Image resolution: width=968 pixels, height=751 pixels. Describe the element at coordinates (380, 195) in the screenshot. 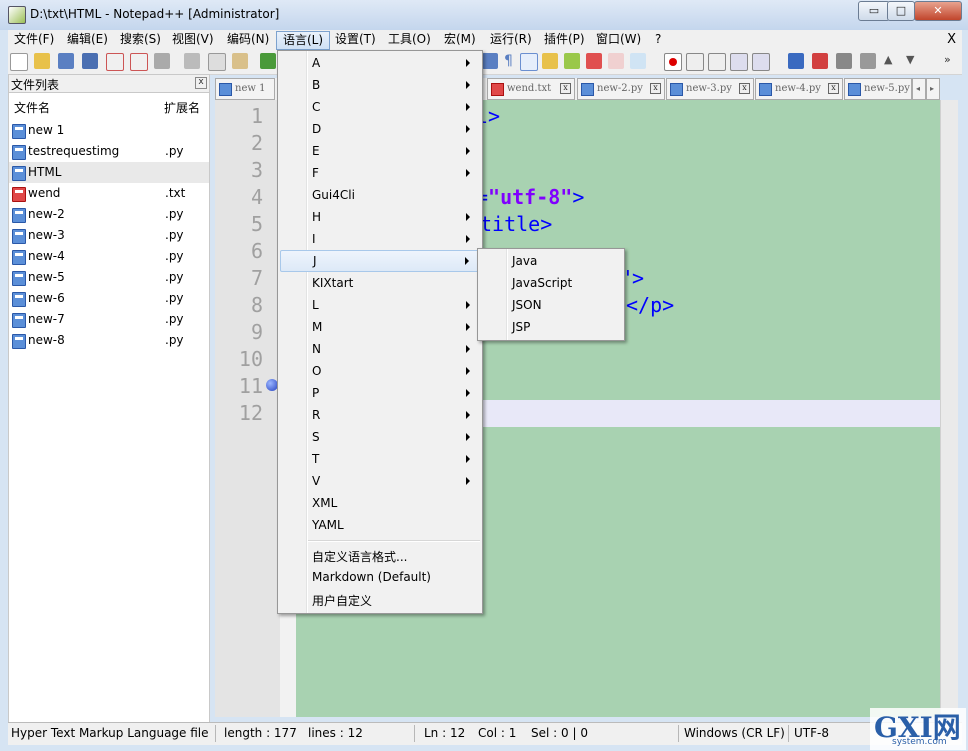

I see `language-menu-item: Gui4Cli` at that location.